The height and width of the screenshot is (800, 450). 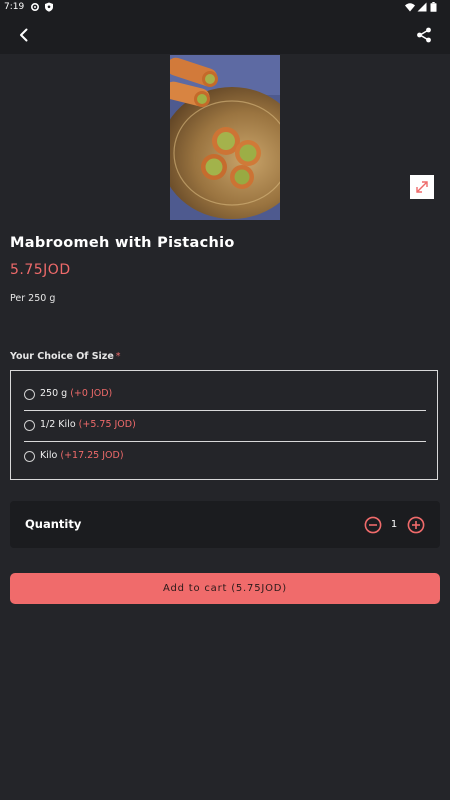 I want to click on quantity-label: Quantity, so click(x=53, y=524).